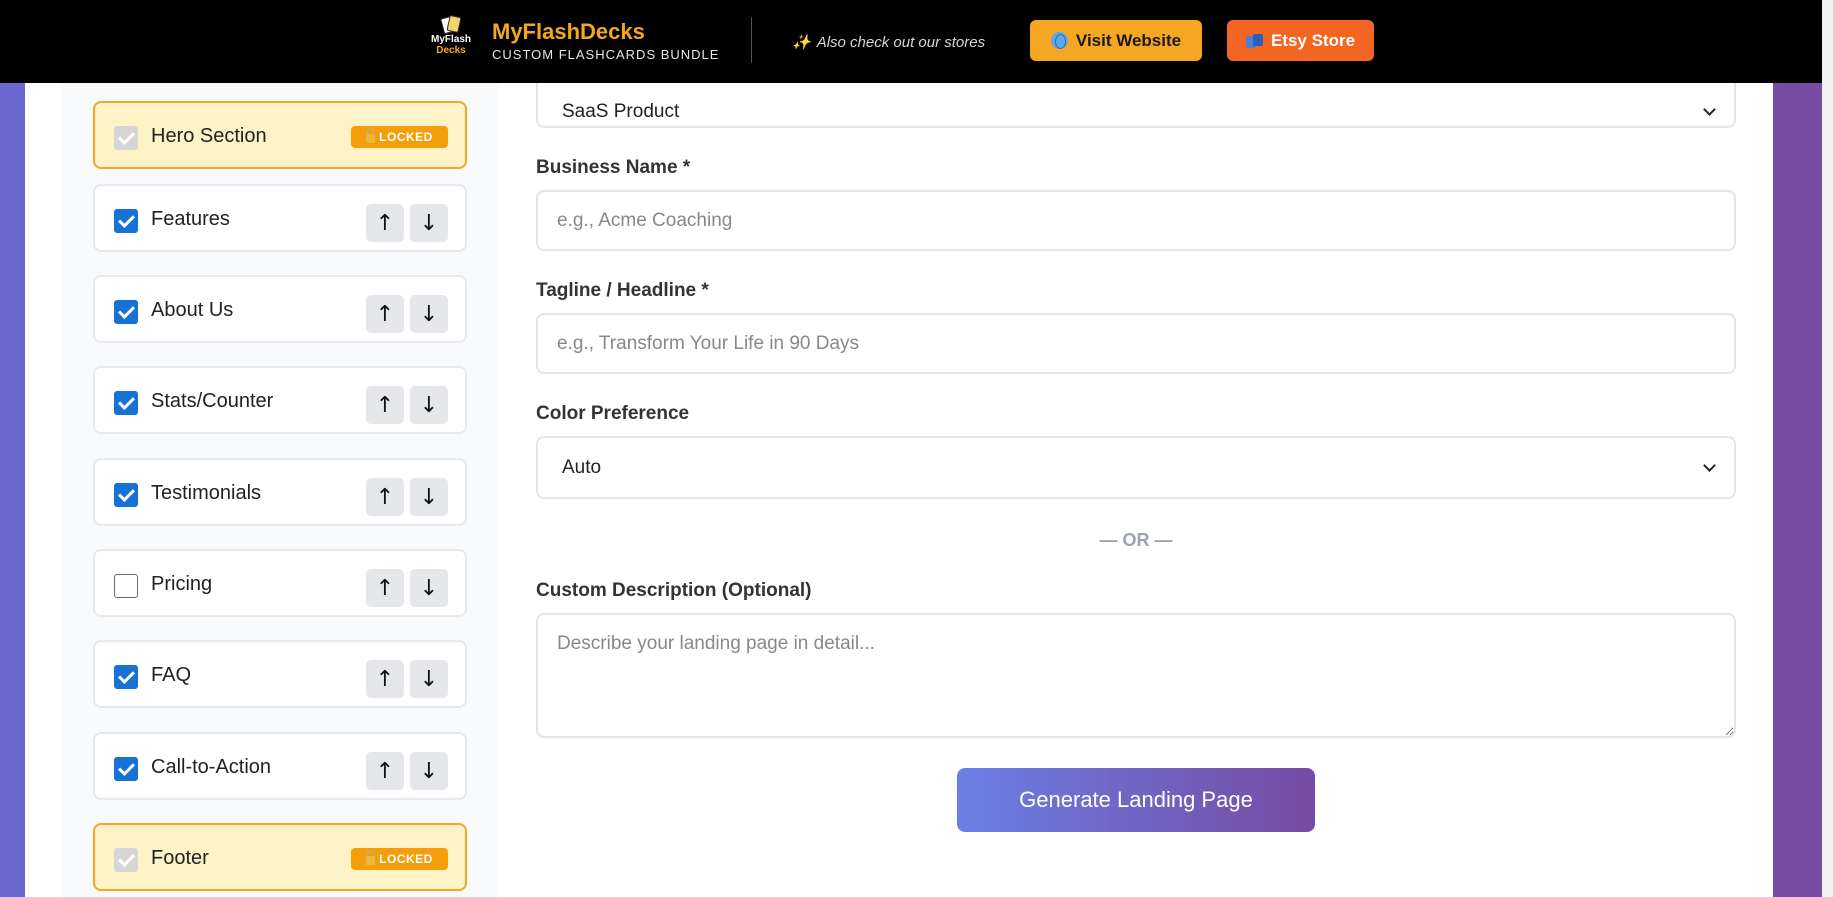 This screenshot has width=1833, height=897. Describe the element at coordinates (280, 583) in the screenshot. I see `section-item-pricing: Pricing ↑ ↓` at that location.